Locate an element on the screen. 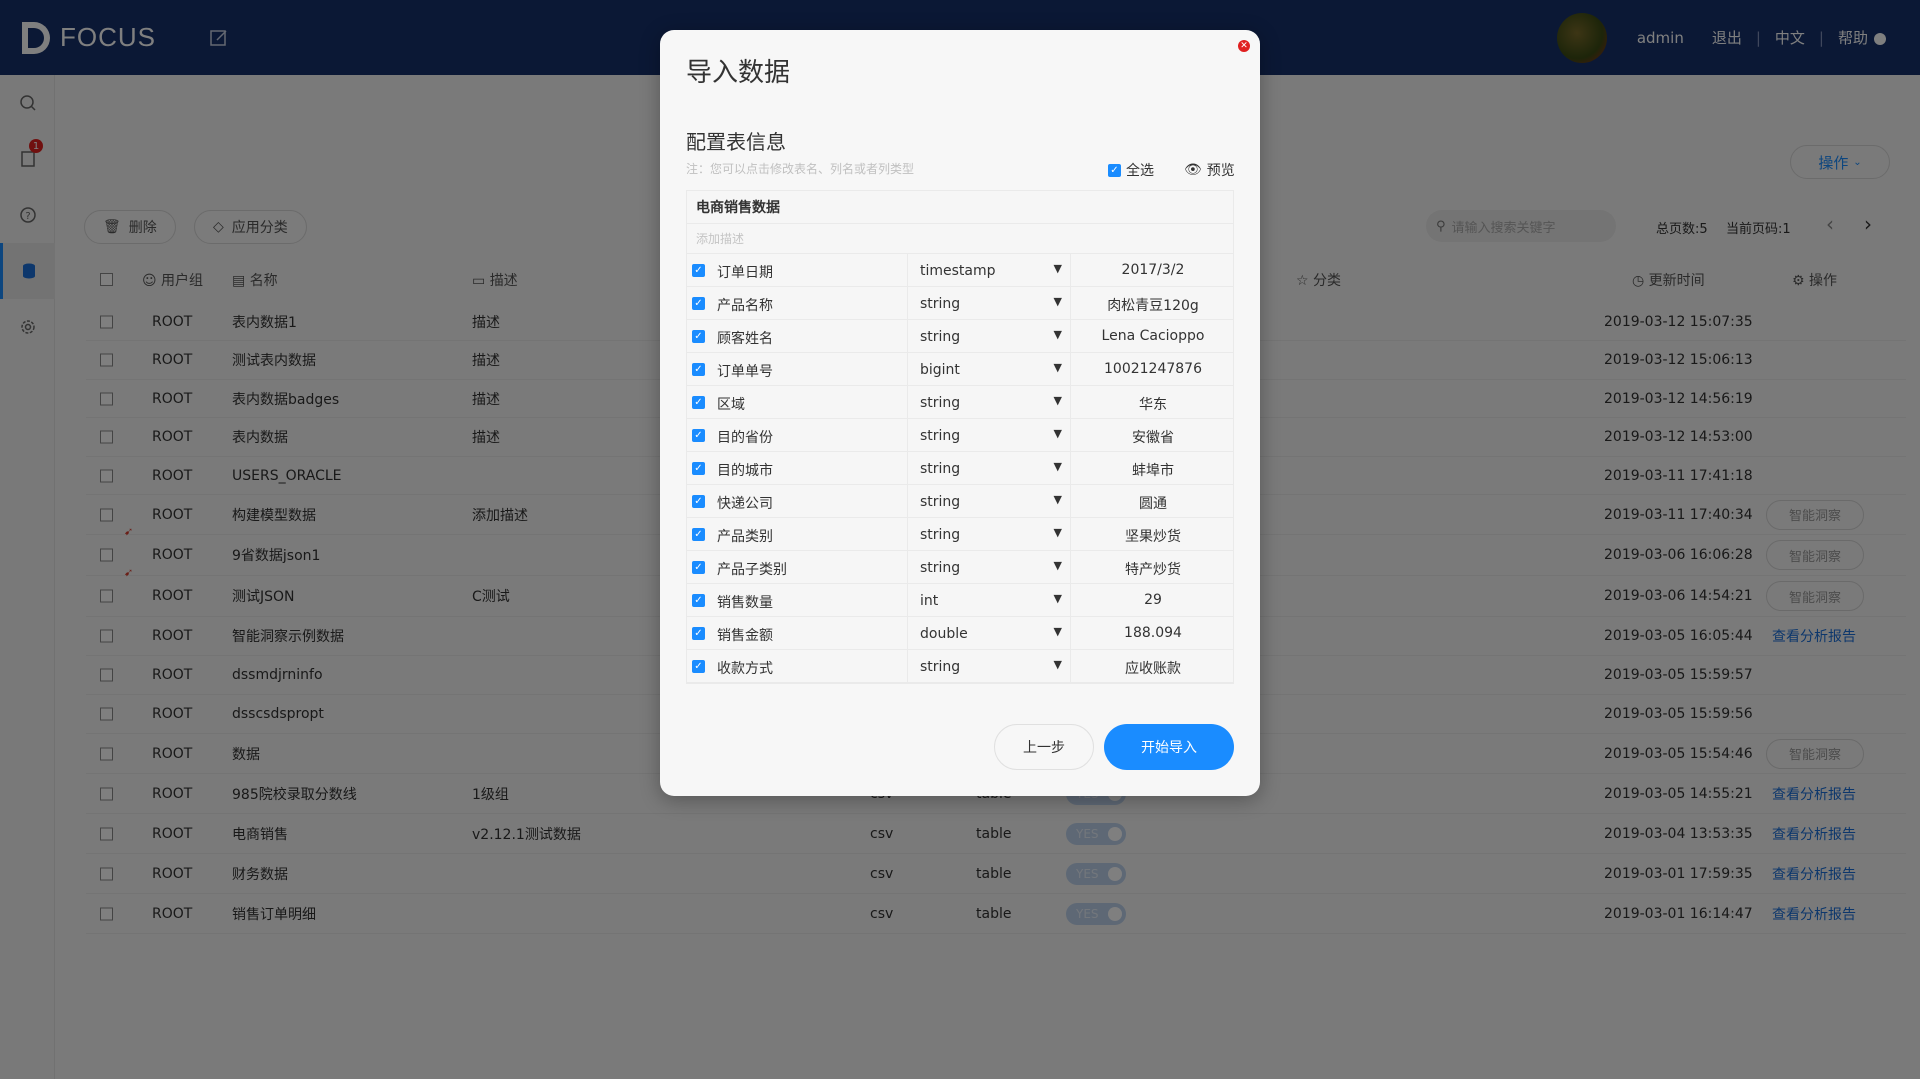 This screenshot has height=1079, width=1920. checkbox-checked-icon: ✓ is located at coordinates (1114, 170).